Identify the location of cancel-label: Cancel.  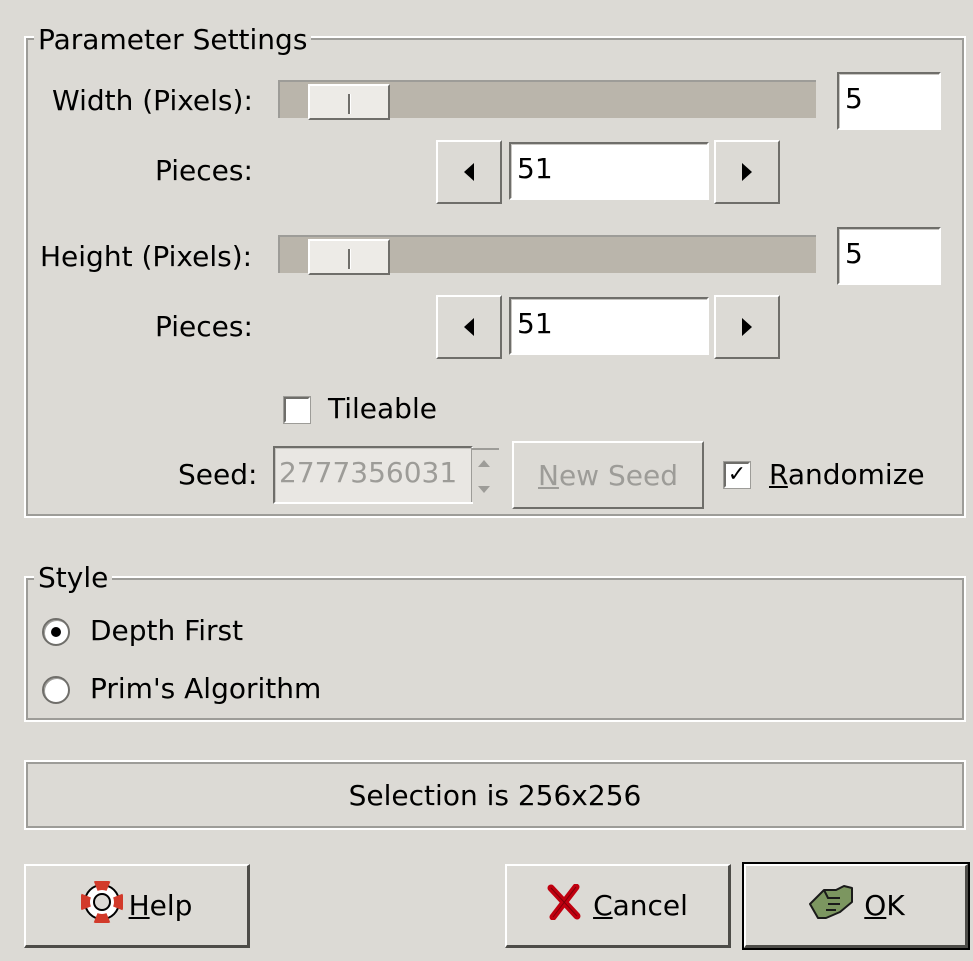
(640, 905).